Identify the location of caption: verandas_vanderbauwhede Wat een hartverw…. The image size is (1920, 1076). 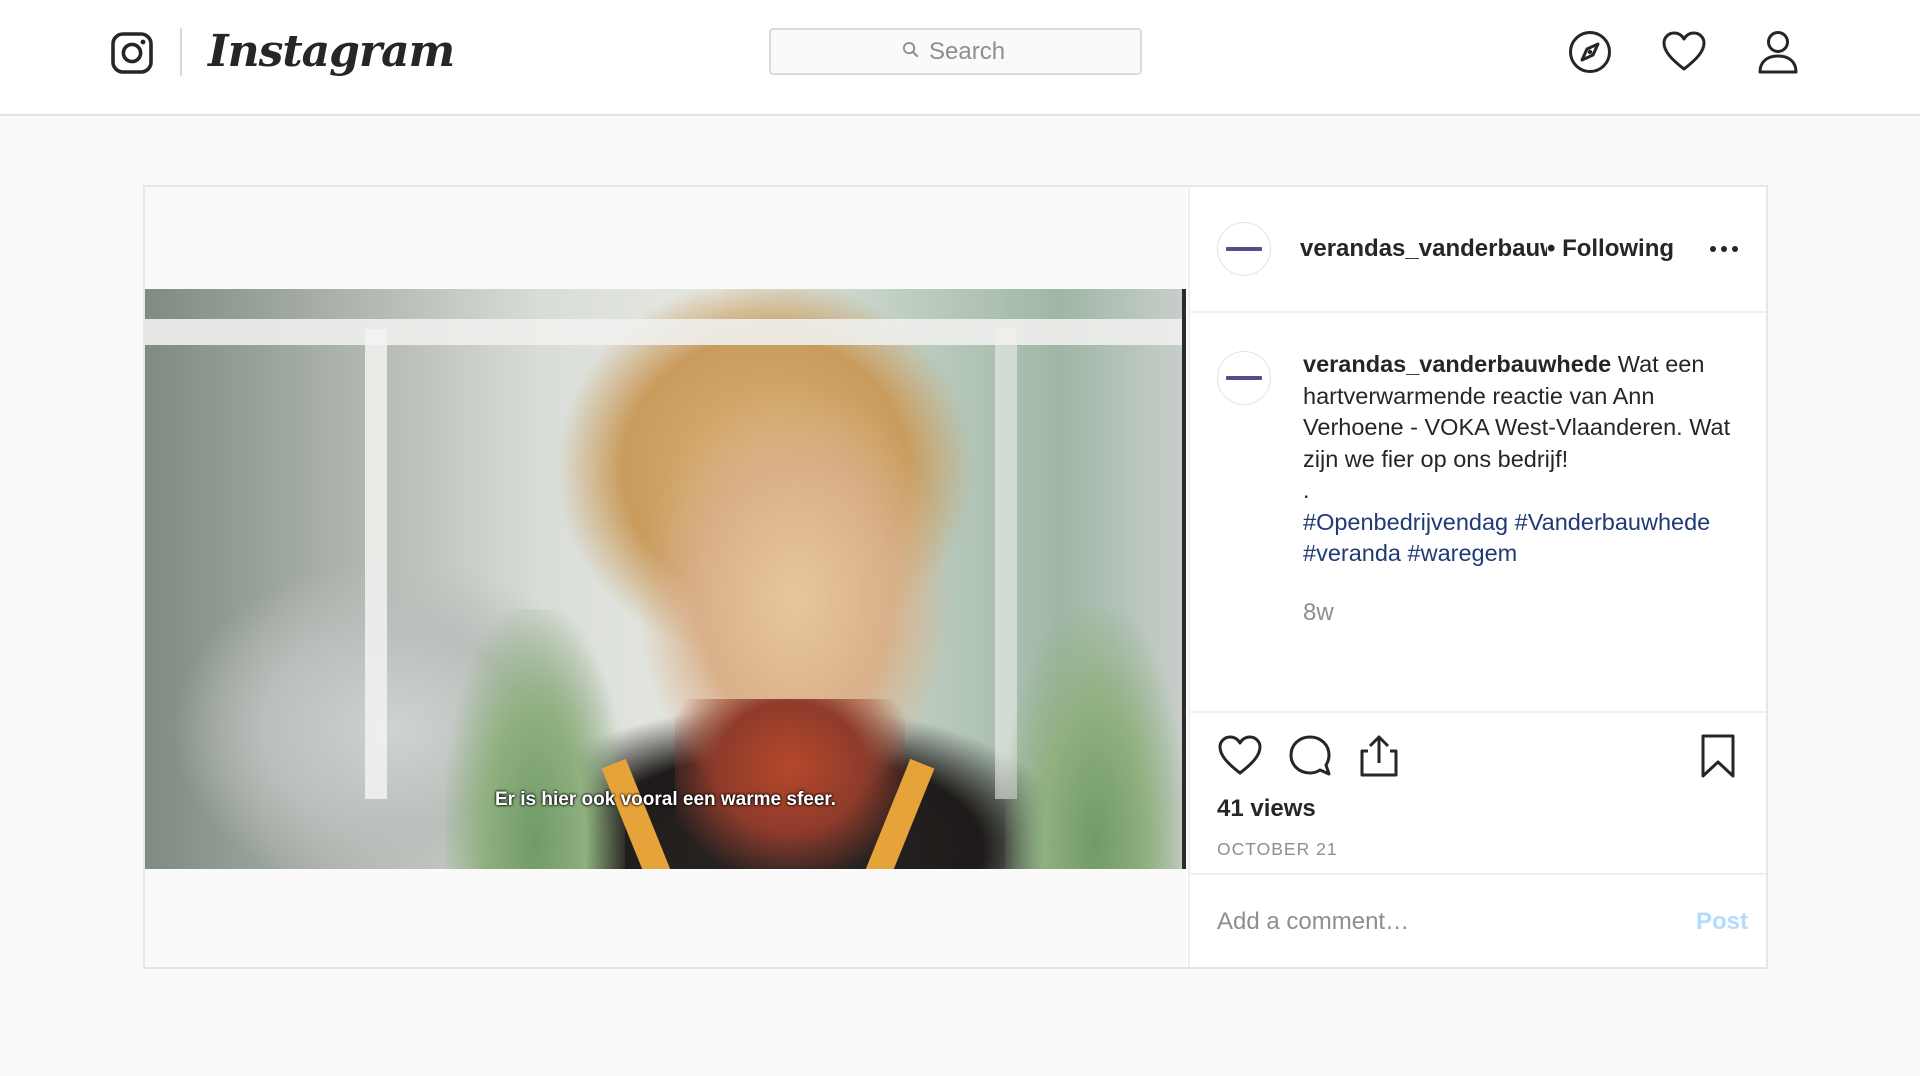
(1523, 459).